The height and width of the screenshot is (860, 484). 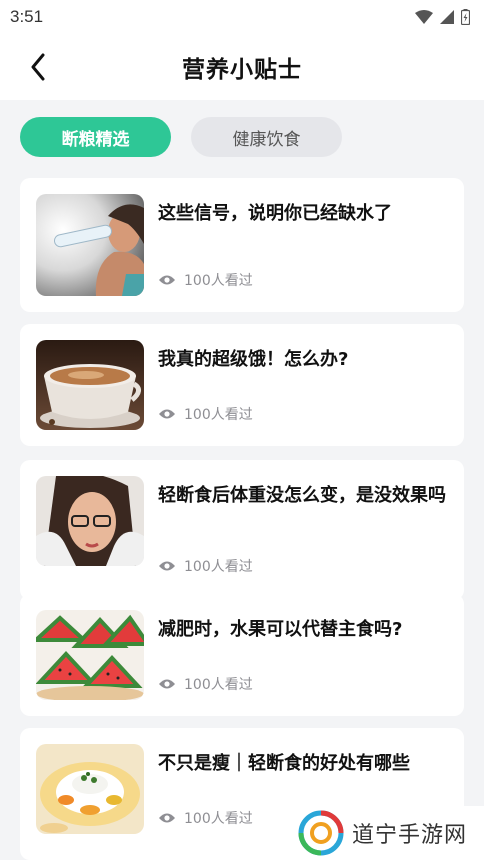 I want to click on back-button, so click(x=38, y=67).